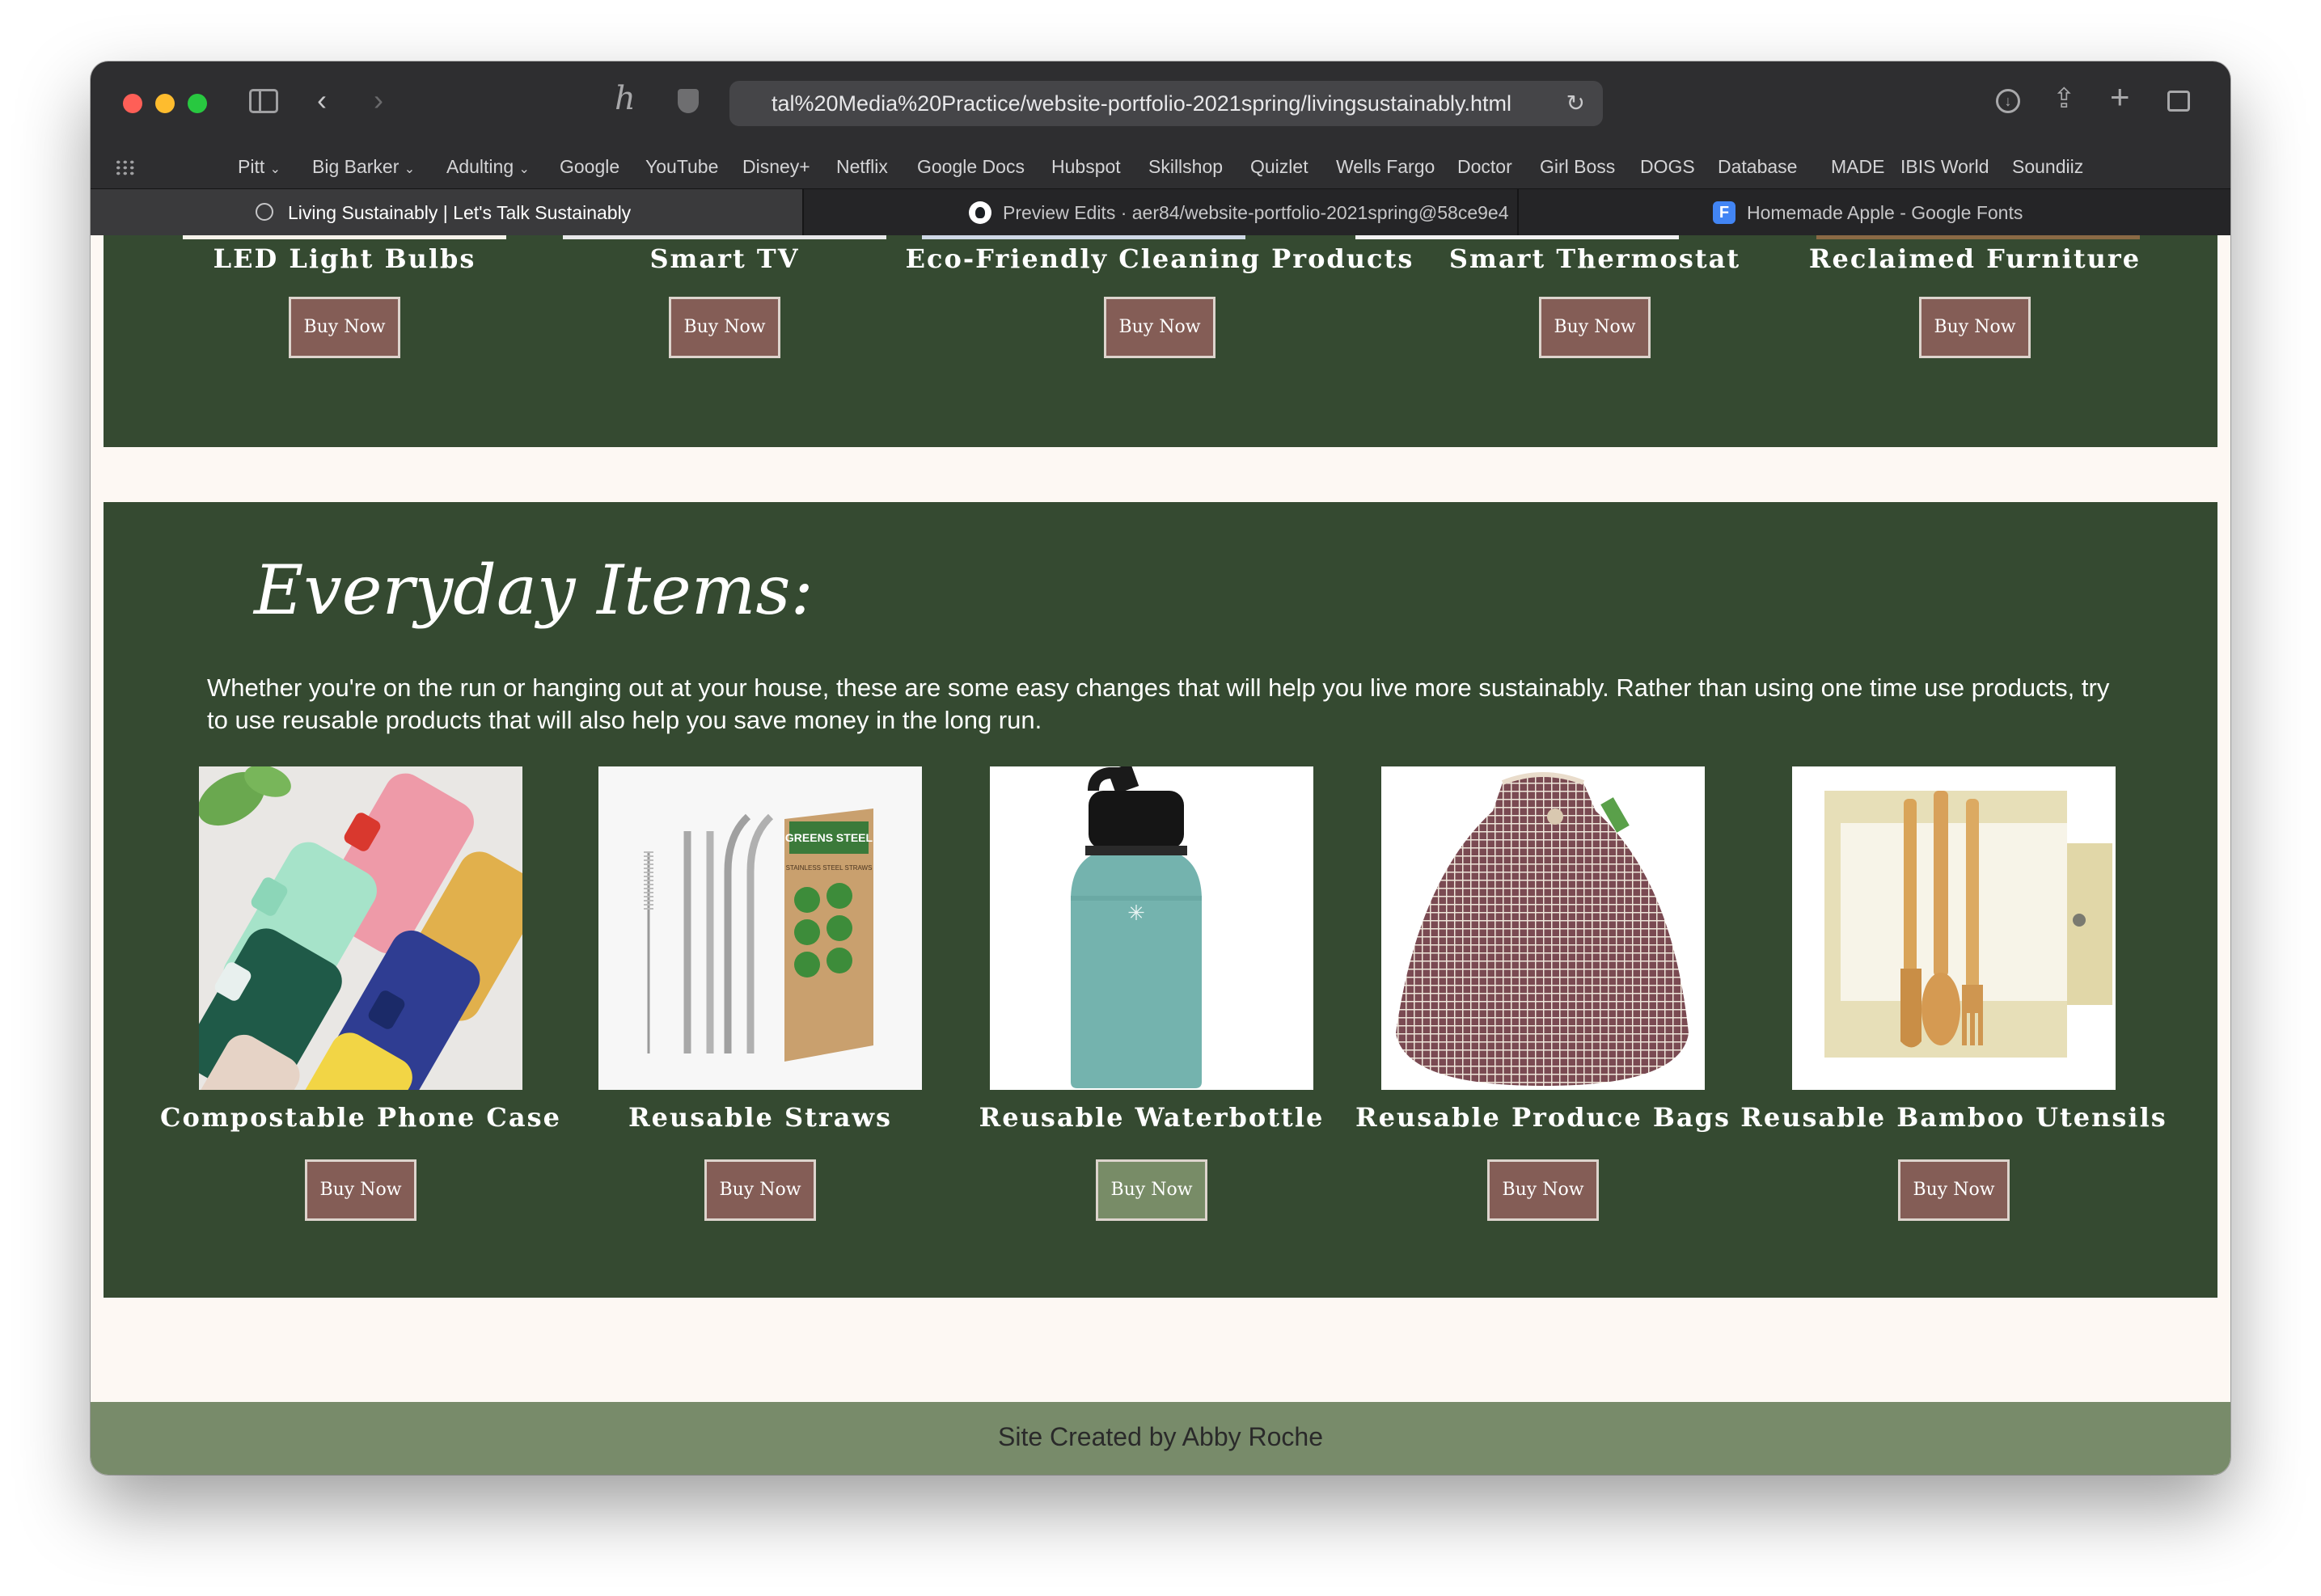 This screenshot has height=1596, width=2321. What do you see at coordinates (681, 166) in the screenshot?
I see `favorite-youtube: YouTube` at bounding box center [681, 166].